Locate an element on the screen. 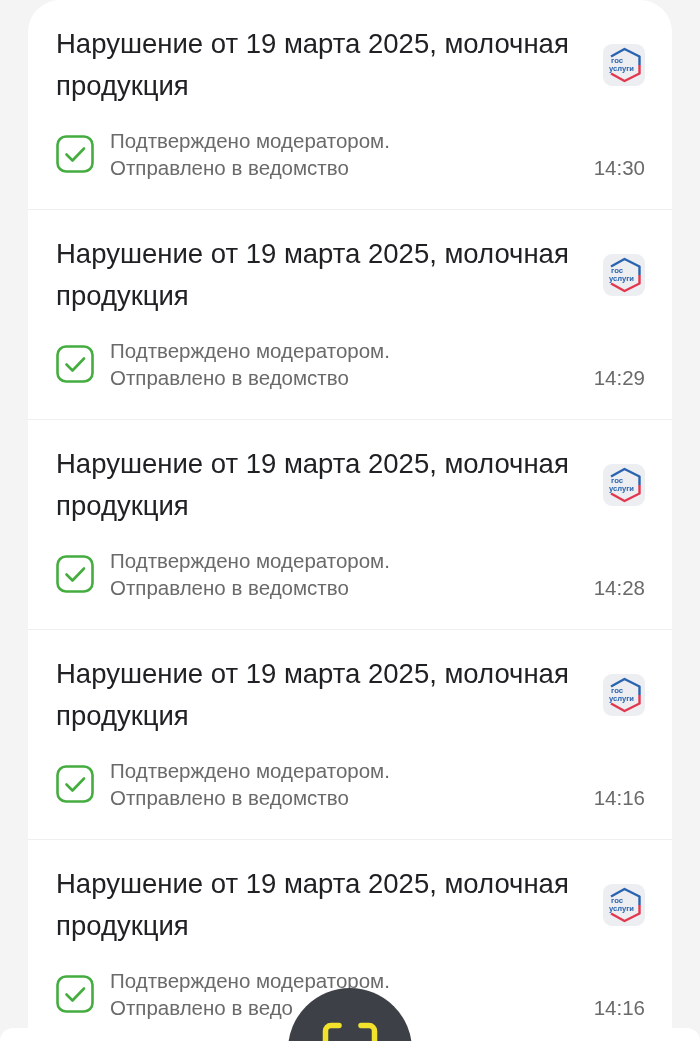 This screenshot has height=1041, width=700. time-text: 14:28 is located at coordinates (619, 588).